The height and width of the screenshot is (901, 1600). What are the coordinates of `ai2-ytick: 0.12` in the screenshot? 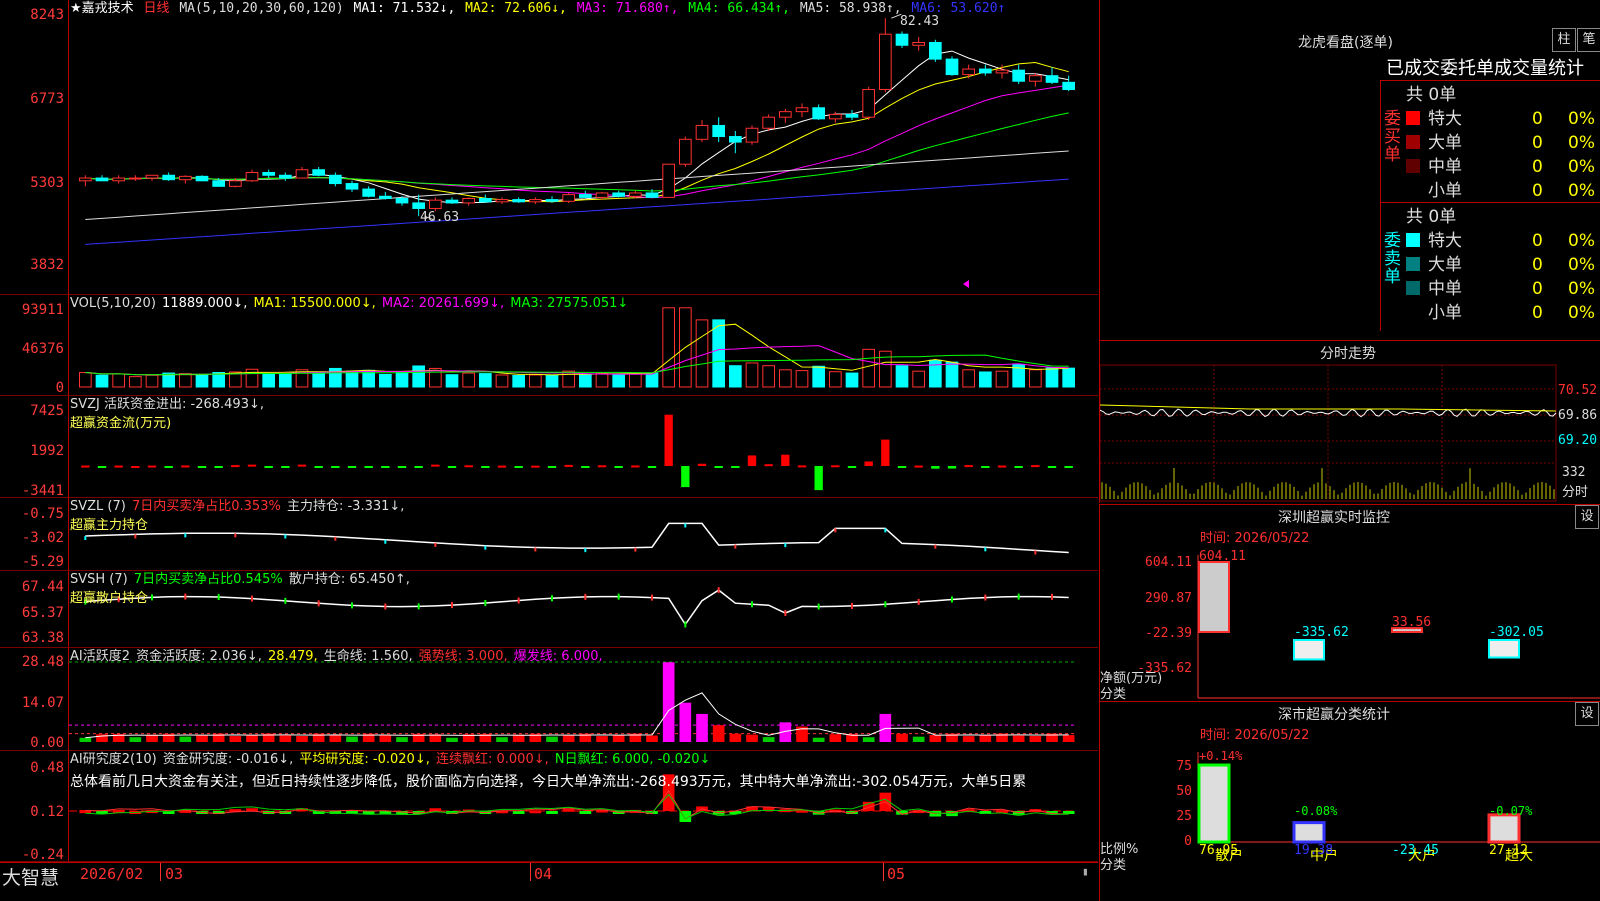 It's located at (47, 812).